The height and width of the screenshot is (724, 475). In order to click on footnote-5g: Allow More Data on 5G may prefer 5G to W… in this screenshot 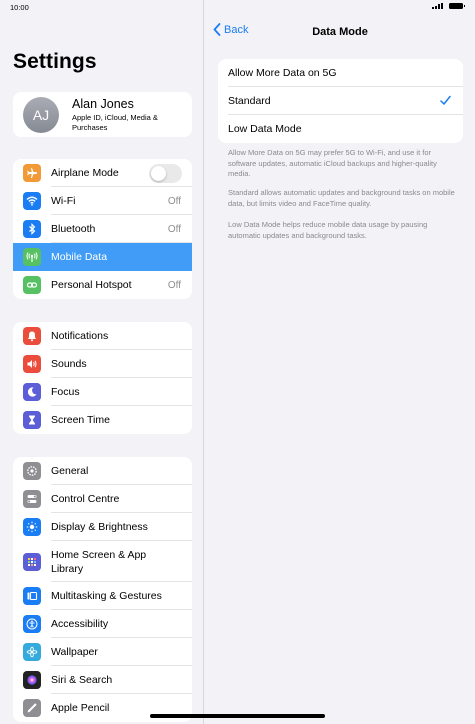, I will do `click(332, 163)`.